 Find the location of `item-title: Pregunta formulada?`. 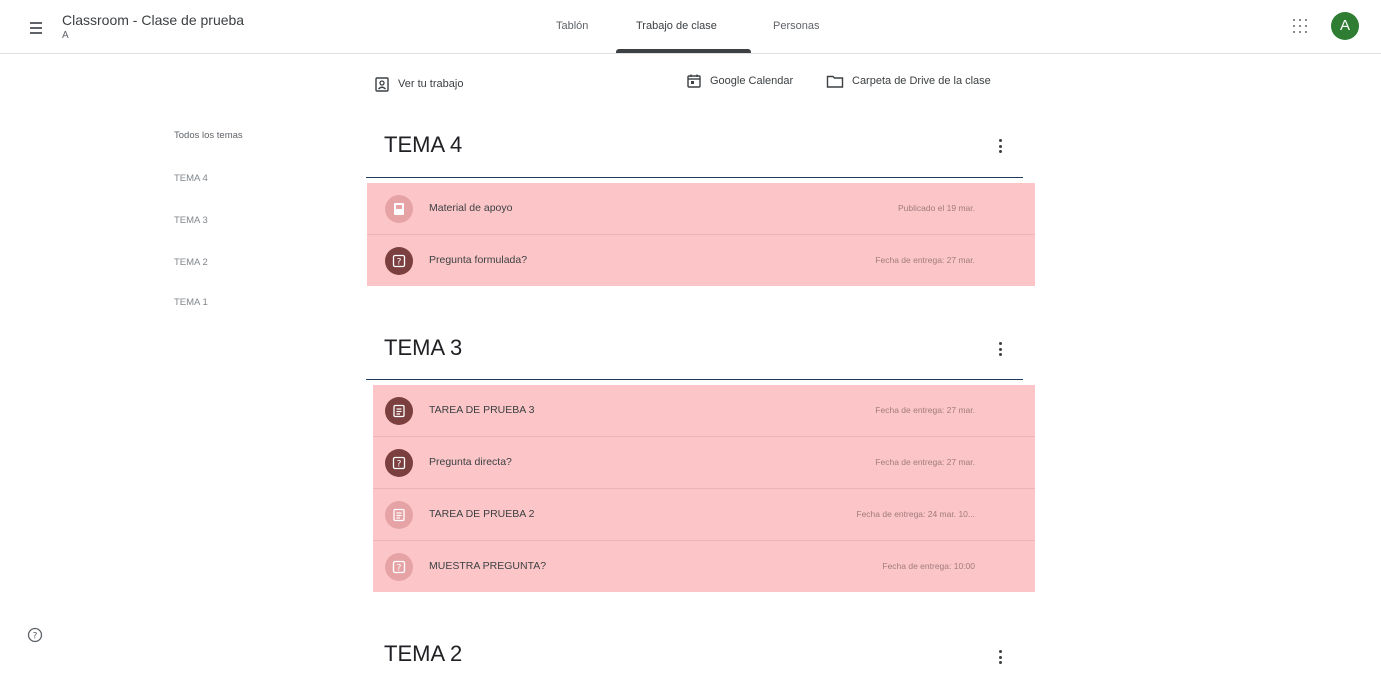

item-title: Pregunta formulada? is located at coordinates (478, 260).